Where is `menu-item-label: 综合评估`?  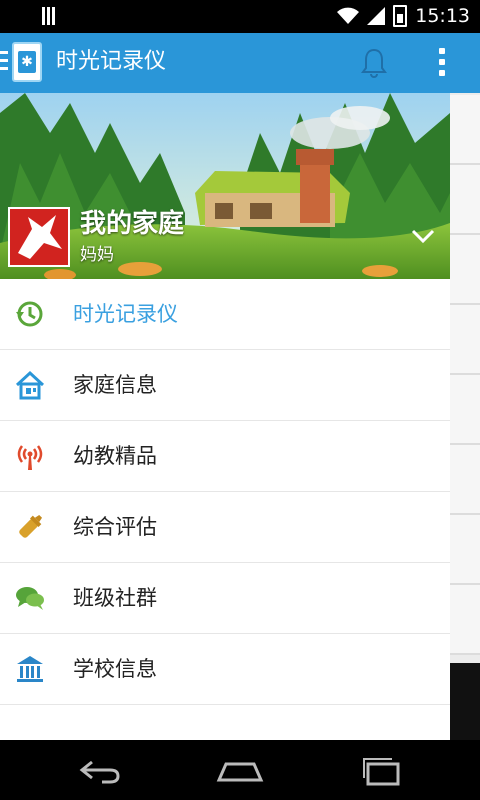 menu-item-label: 综合评估 is located at coordinates (115, 527).